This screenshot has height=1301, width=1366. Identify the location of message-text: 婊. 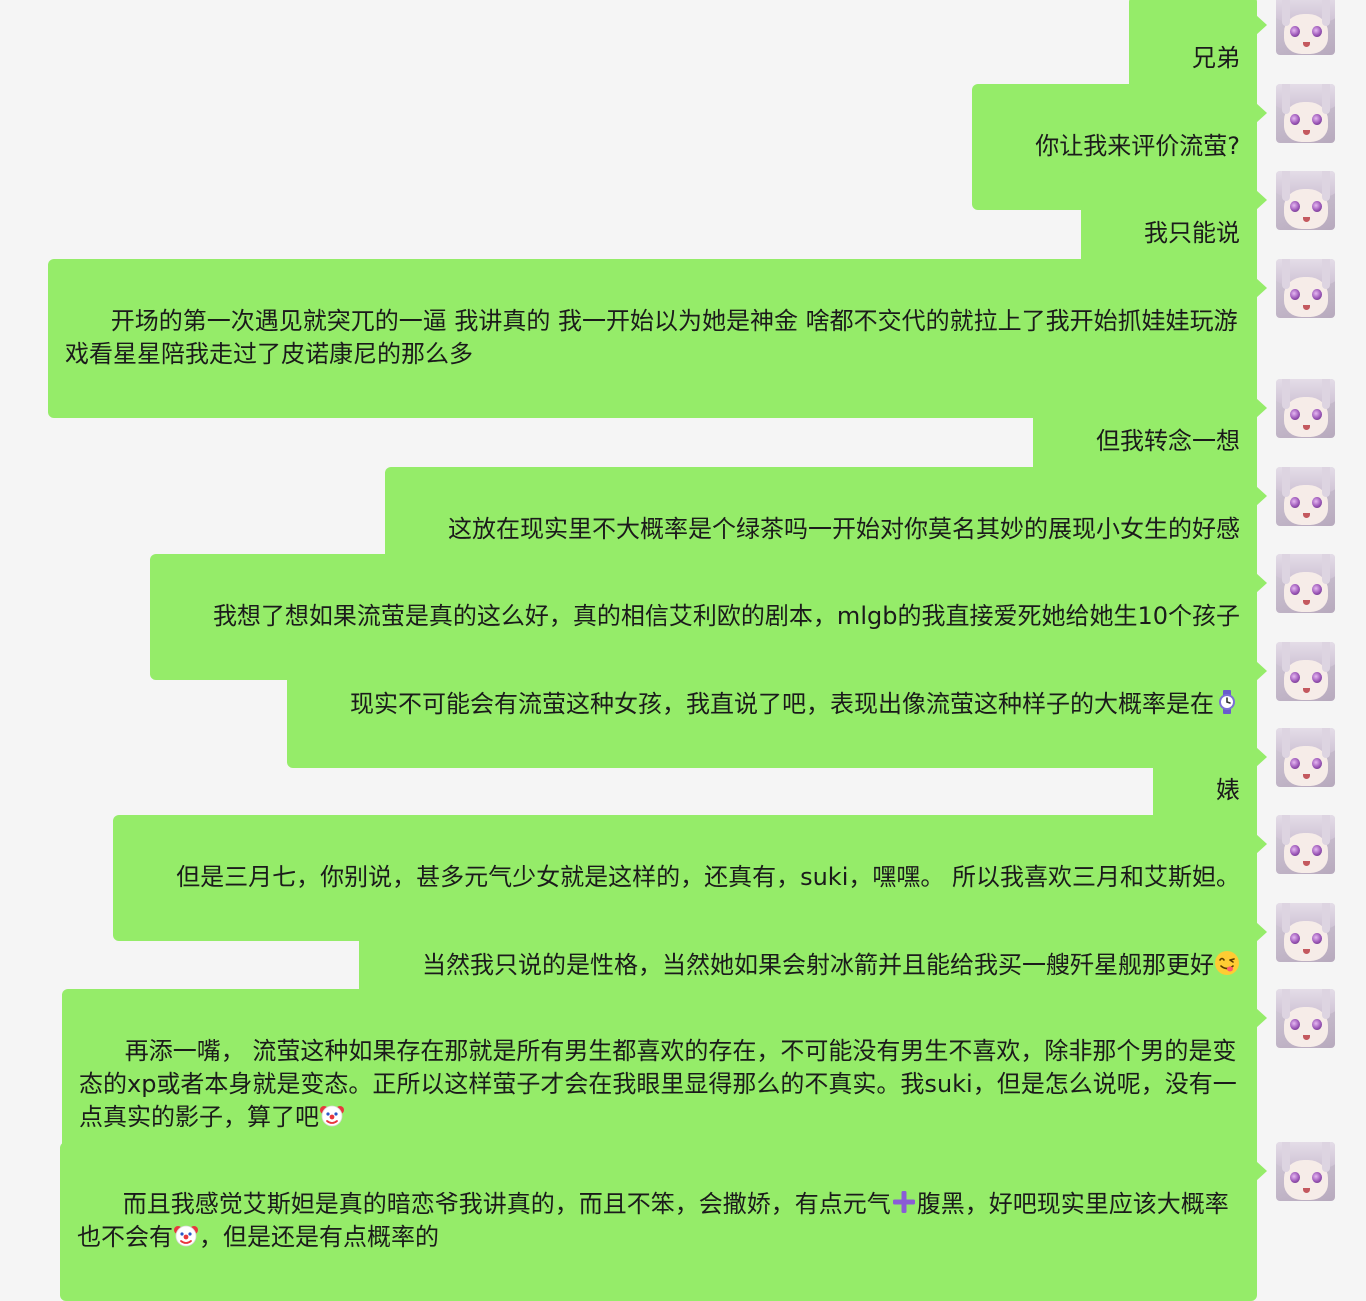
(1228, 790).